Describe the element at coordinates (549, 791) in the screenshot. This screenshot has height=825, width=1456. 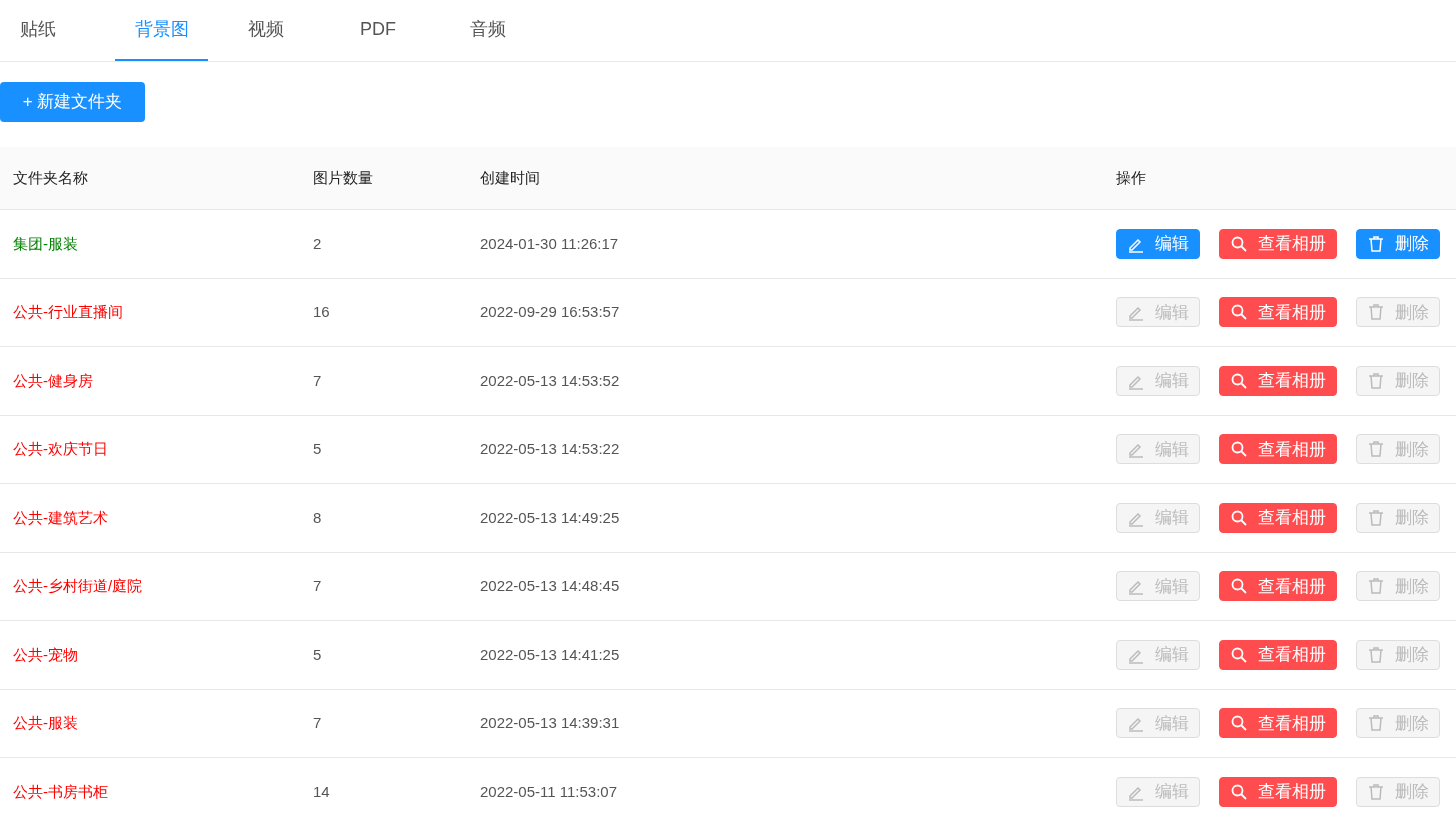
I see `created-time: 2022-05-11 11:53:07` at that location.